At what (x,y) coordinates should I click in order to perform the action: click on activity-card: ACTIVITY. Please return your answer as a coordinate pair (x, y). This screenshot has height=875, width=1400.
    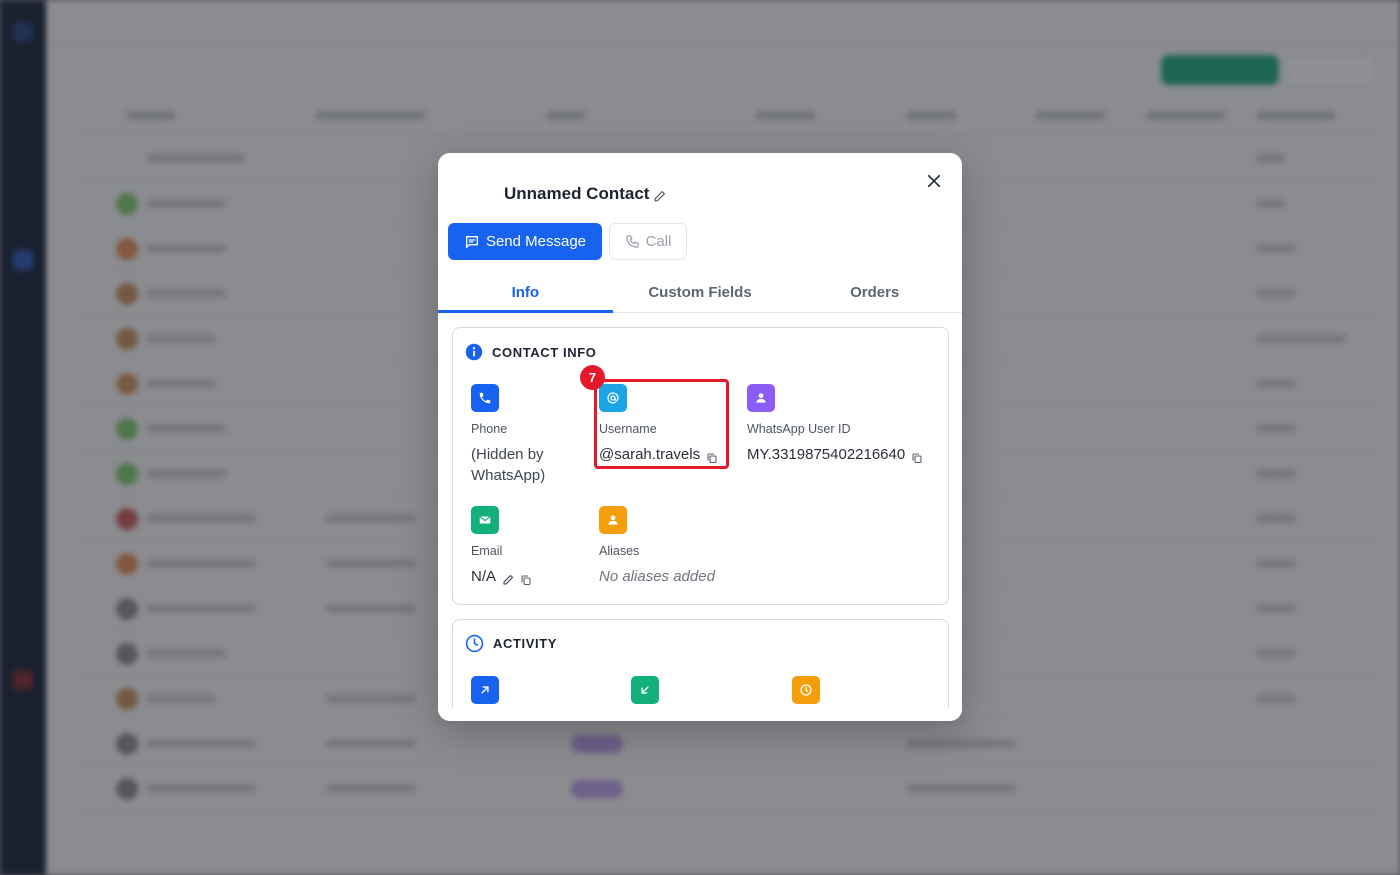
    Looking at the image, I should click on (700, 663).